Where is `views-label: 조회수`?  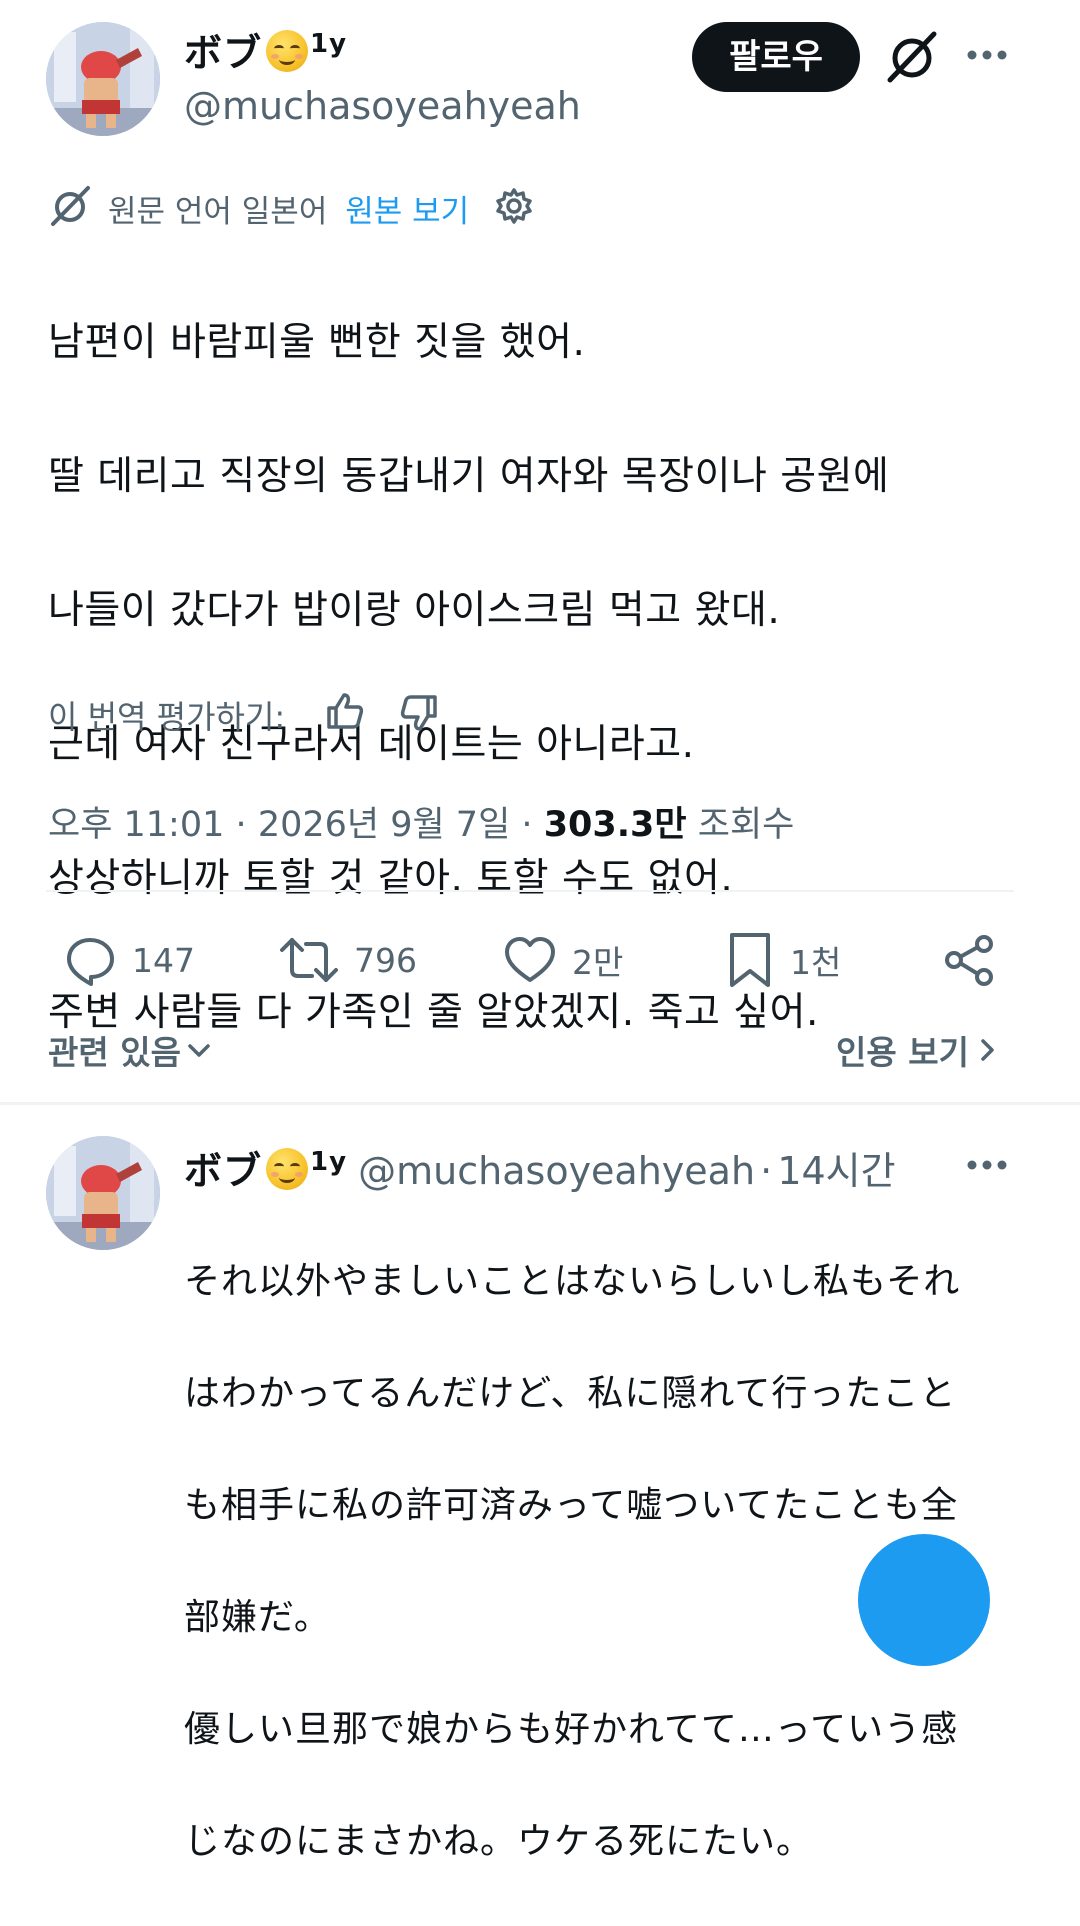 views-label: 조회수 is located at coordinates (746, 825).